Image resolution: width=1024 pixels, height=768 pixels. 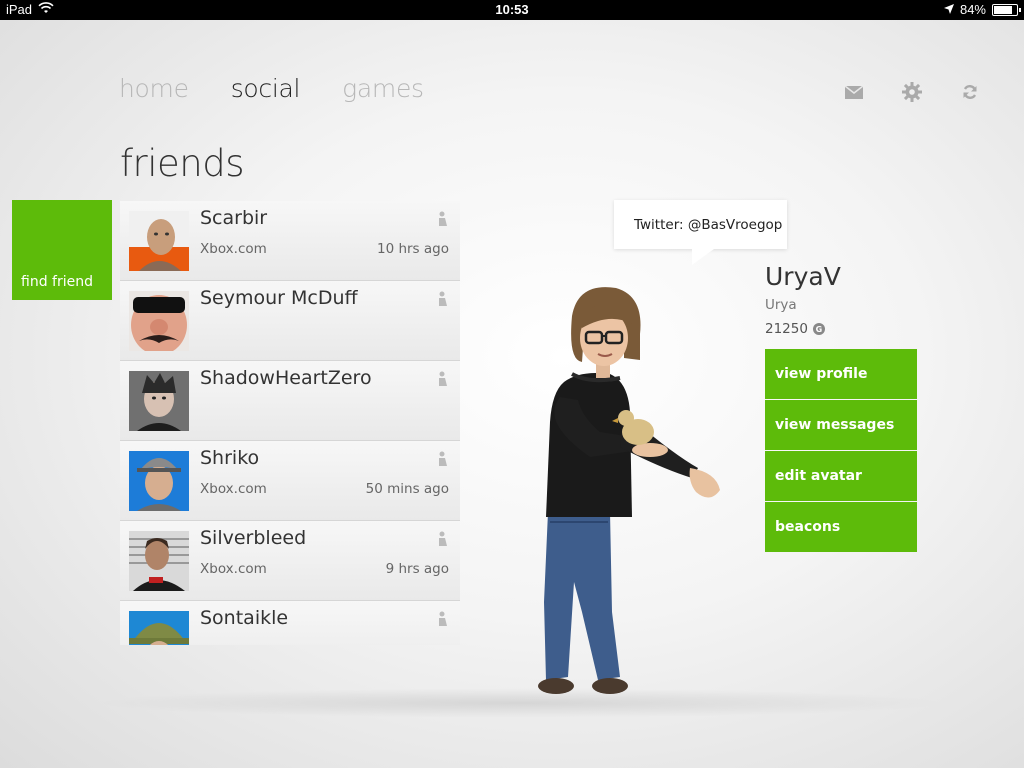 I want to click on friend-list-item: Scarbir Xbox.com 10 hrs ago, so click(x=290, y=241).